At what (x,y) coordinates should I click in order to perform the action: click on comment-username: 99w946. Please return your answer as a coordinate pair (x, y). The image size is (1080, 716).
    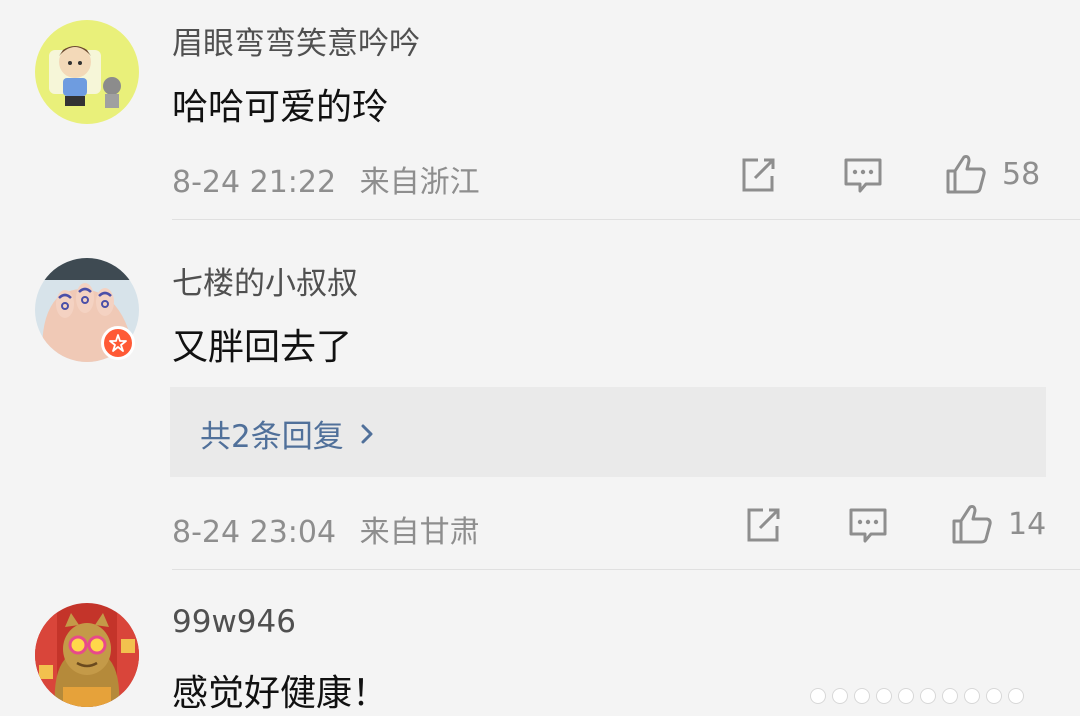
    Looking at the image, I should click on (234, 622).